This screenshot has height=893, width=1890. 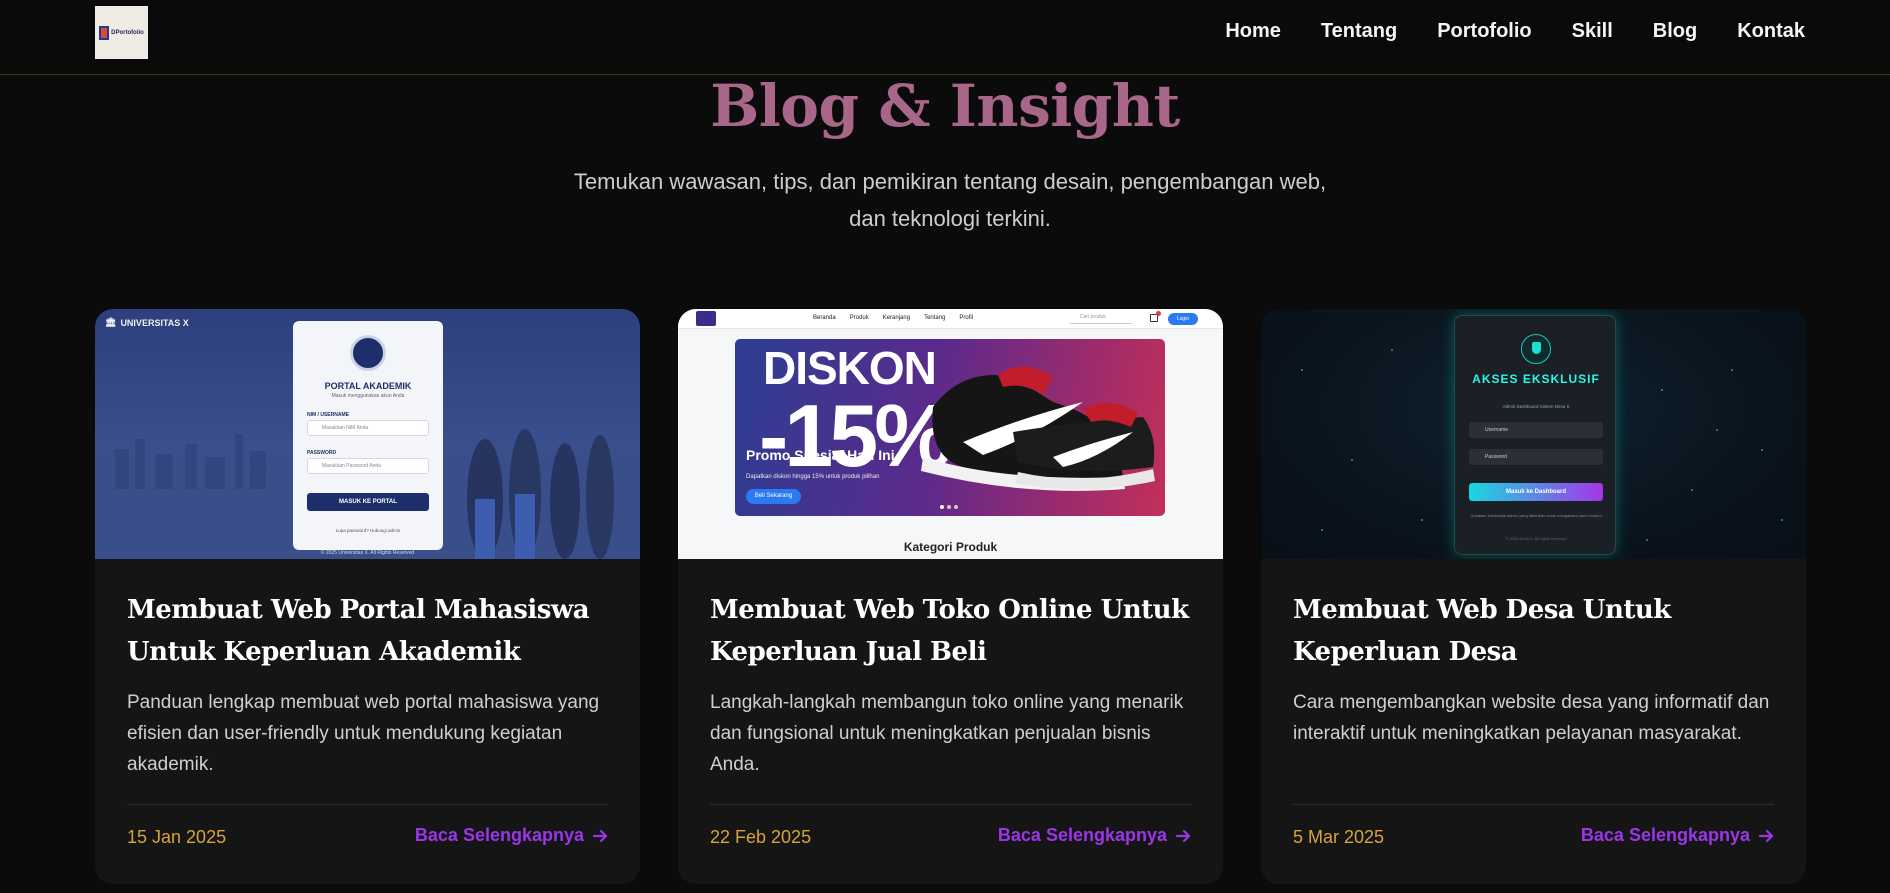 What do you see at coordinates (1538, 631) in the screenshot?
I see `card-title: Membuat Web Desa Untuk Keperluan Desa` at bounding box center [1538, 631].